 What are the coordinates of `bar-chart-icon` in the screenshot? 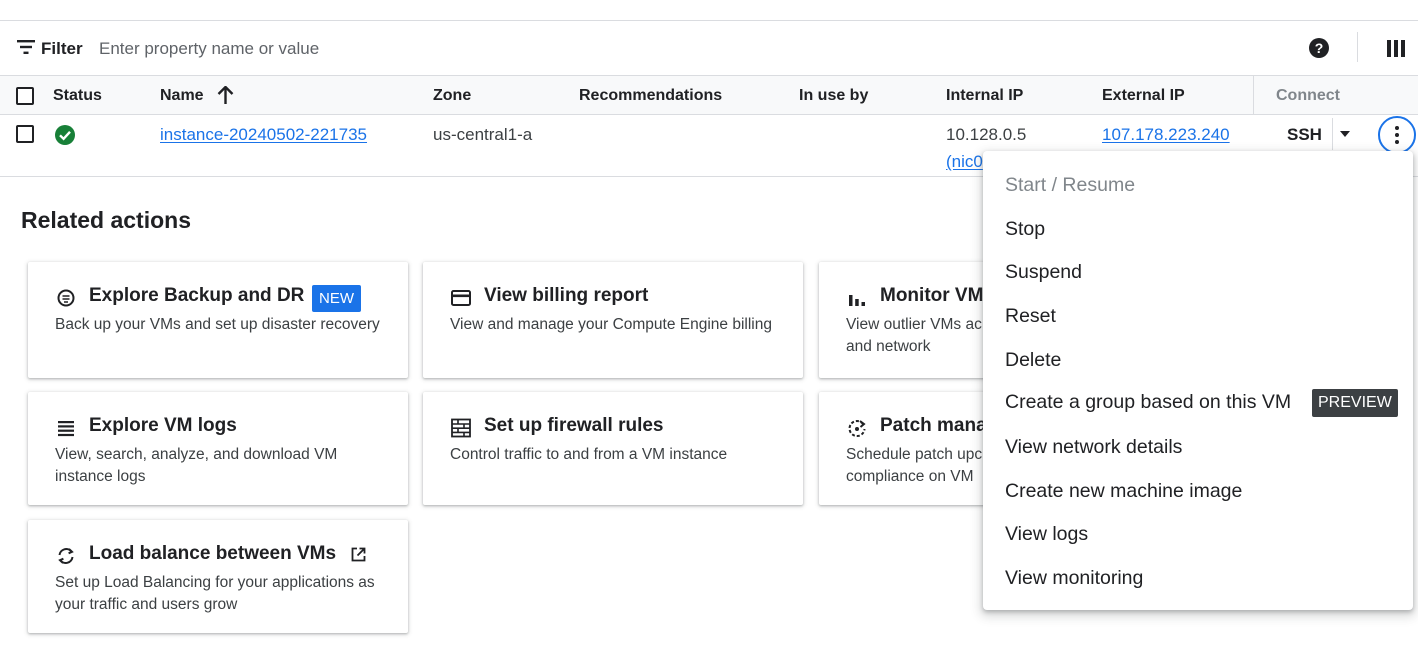 It's located at (857, 300).